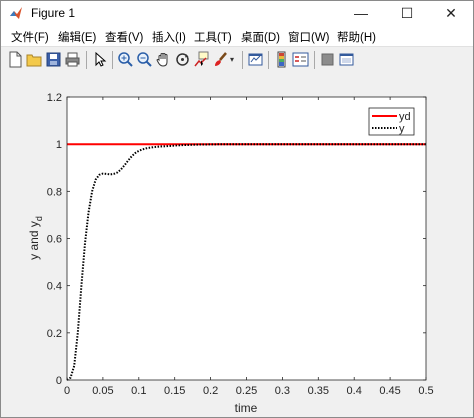  What do you see at coordinates (15, 59) in the screenshot?
I see `new-figure-icon` at bounding box center [15, 59].